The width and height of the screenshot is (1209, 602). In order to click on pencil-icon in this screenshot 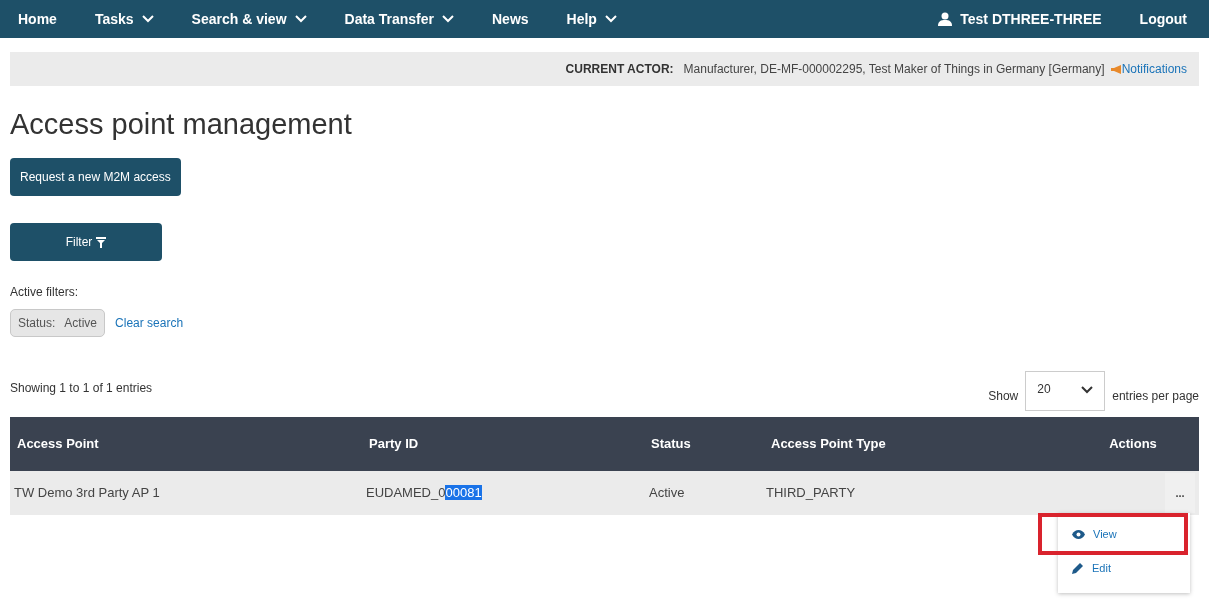, I will do `click(1078, 568)`.